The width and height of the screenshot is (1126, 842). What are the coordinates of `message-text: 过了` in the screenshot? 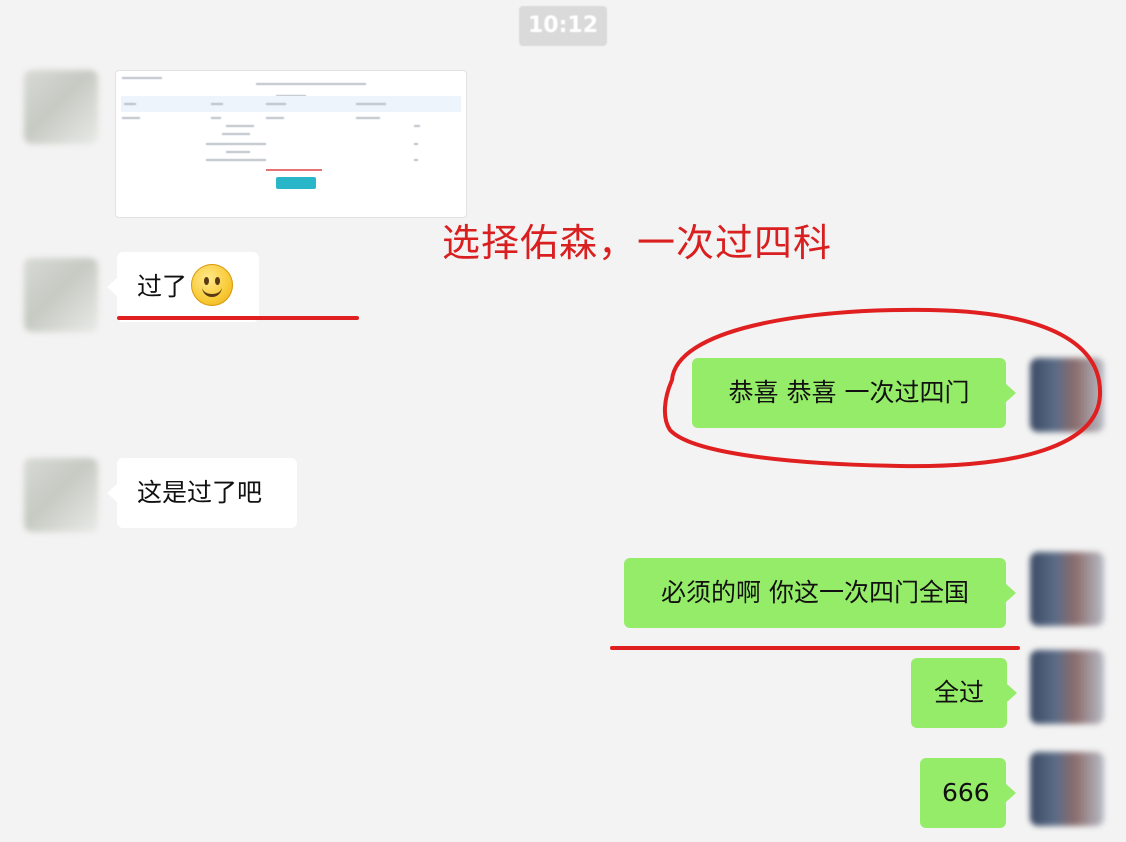 It's located at (162, 286).